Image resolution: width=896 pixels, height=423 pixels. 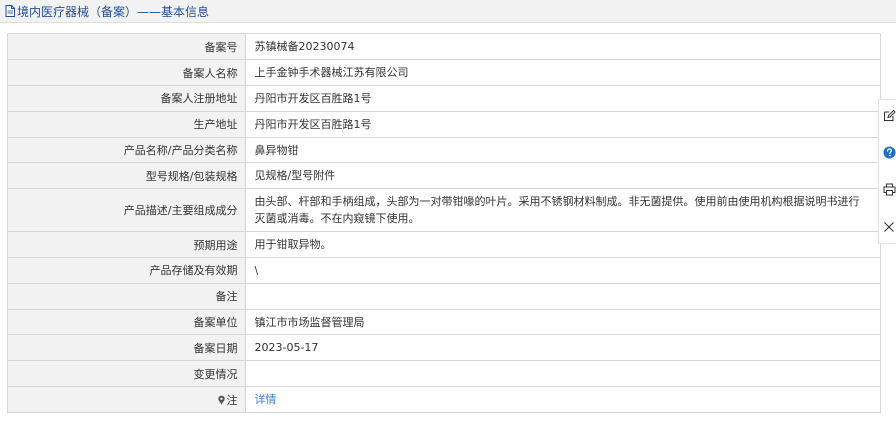 I want to click on print-button, so click(x=888, y=191).